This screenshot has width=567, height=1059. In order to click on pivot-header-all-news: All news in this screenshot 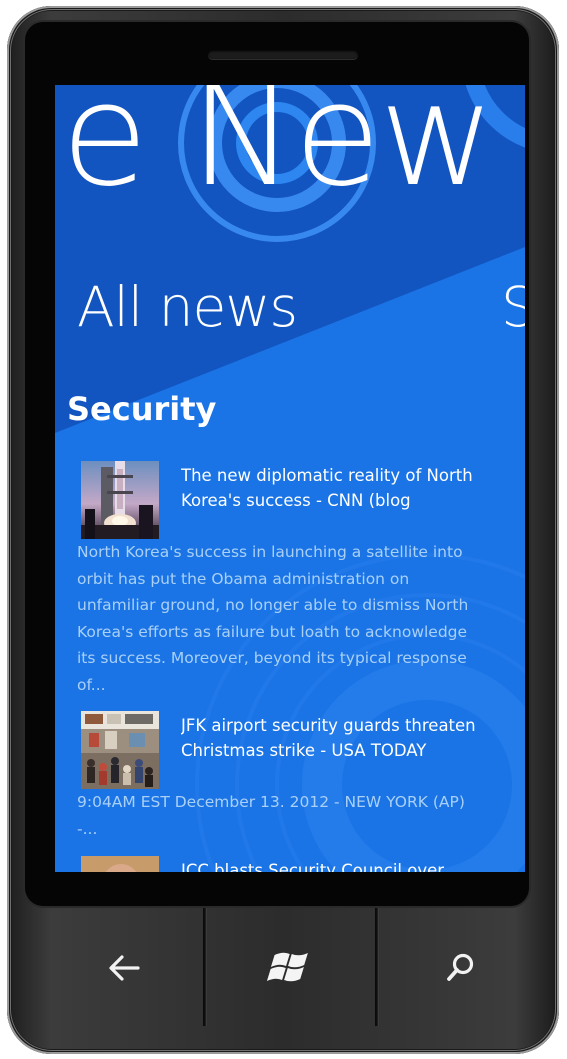, I will do `click(187, 307)`.